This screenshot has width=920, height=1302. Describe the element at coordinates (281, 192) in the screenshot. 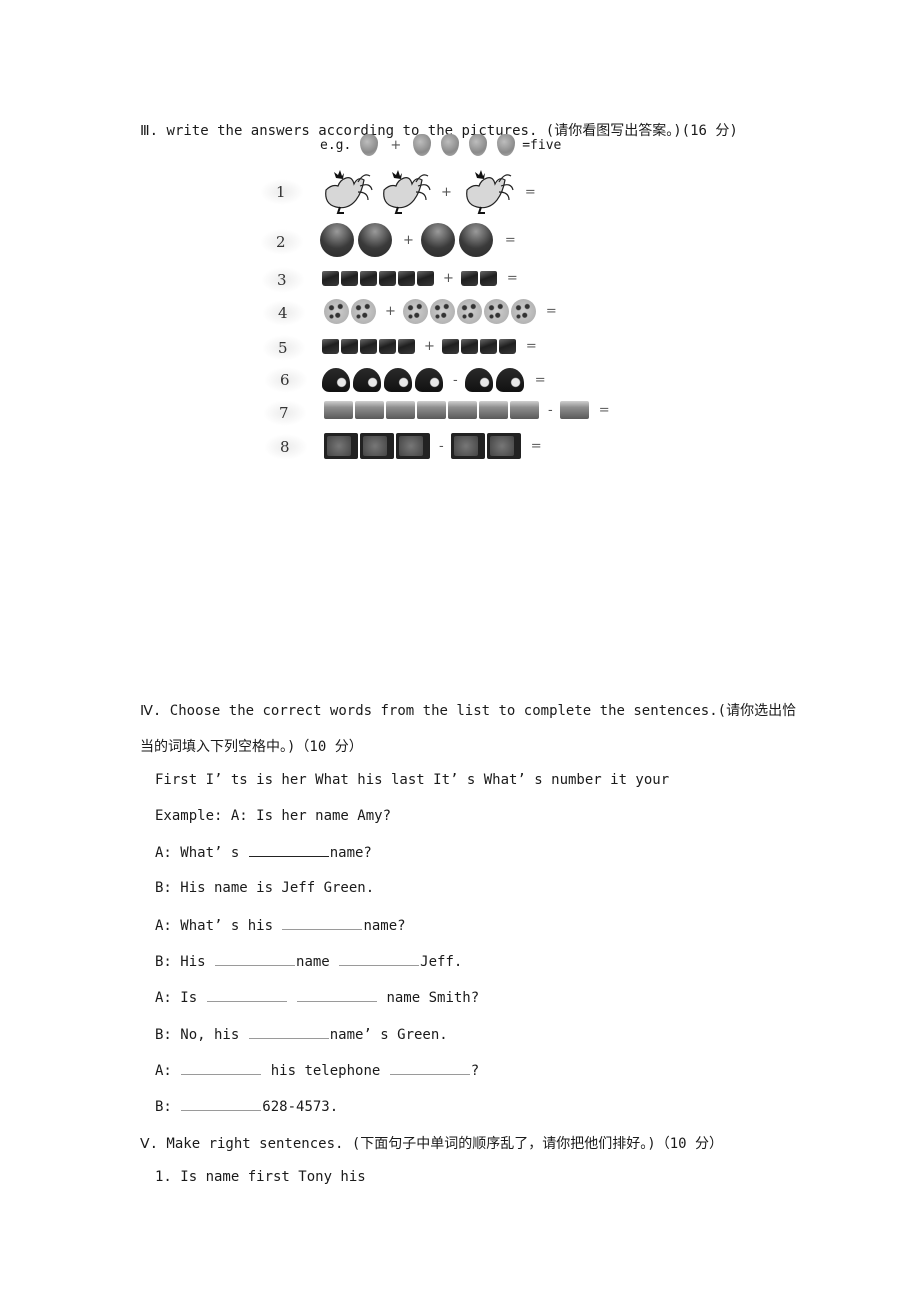

I see `problem-number: 1` at that location.